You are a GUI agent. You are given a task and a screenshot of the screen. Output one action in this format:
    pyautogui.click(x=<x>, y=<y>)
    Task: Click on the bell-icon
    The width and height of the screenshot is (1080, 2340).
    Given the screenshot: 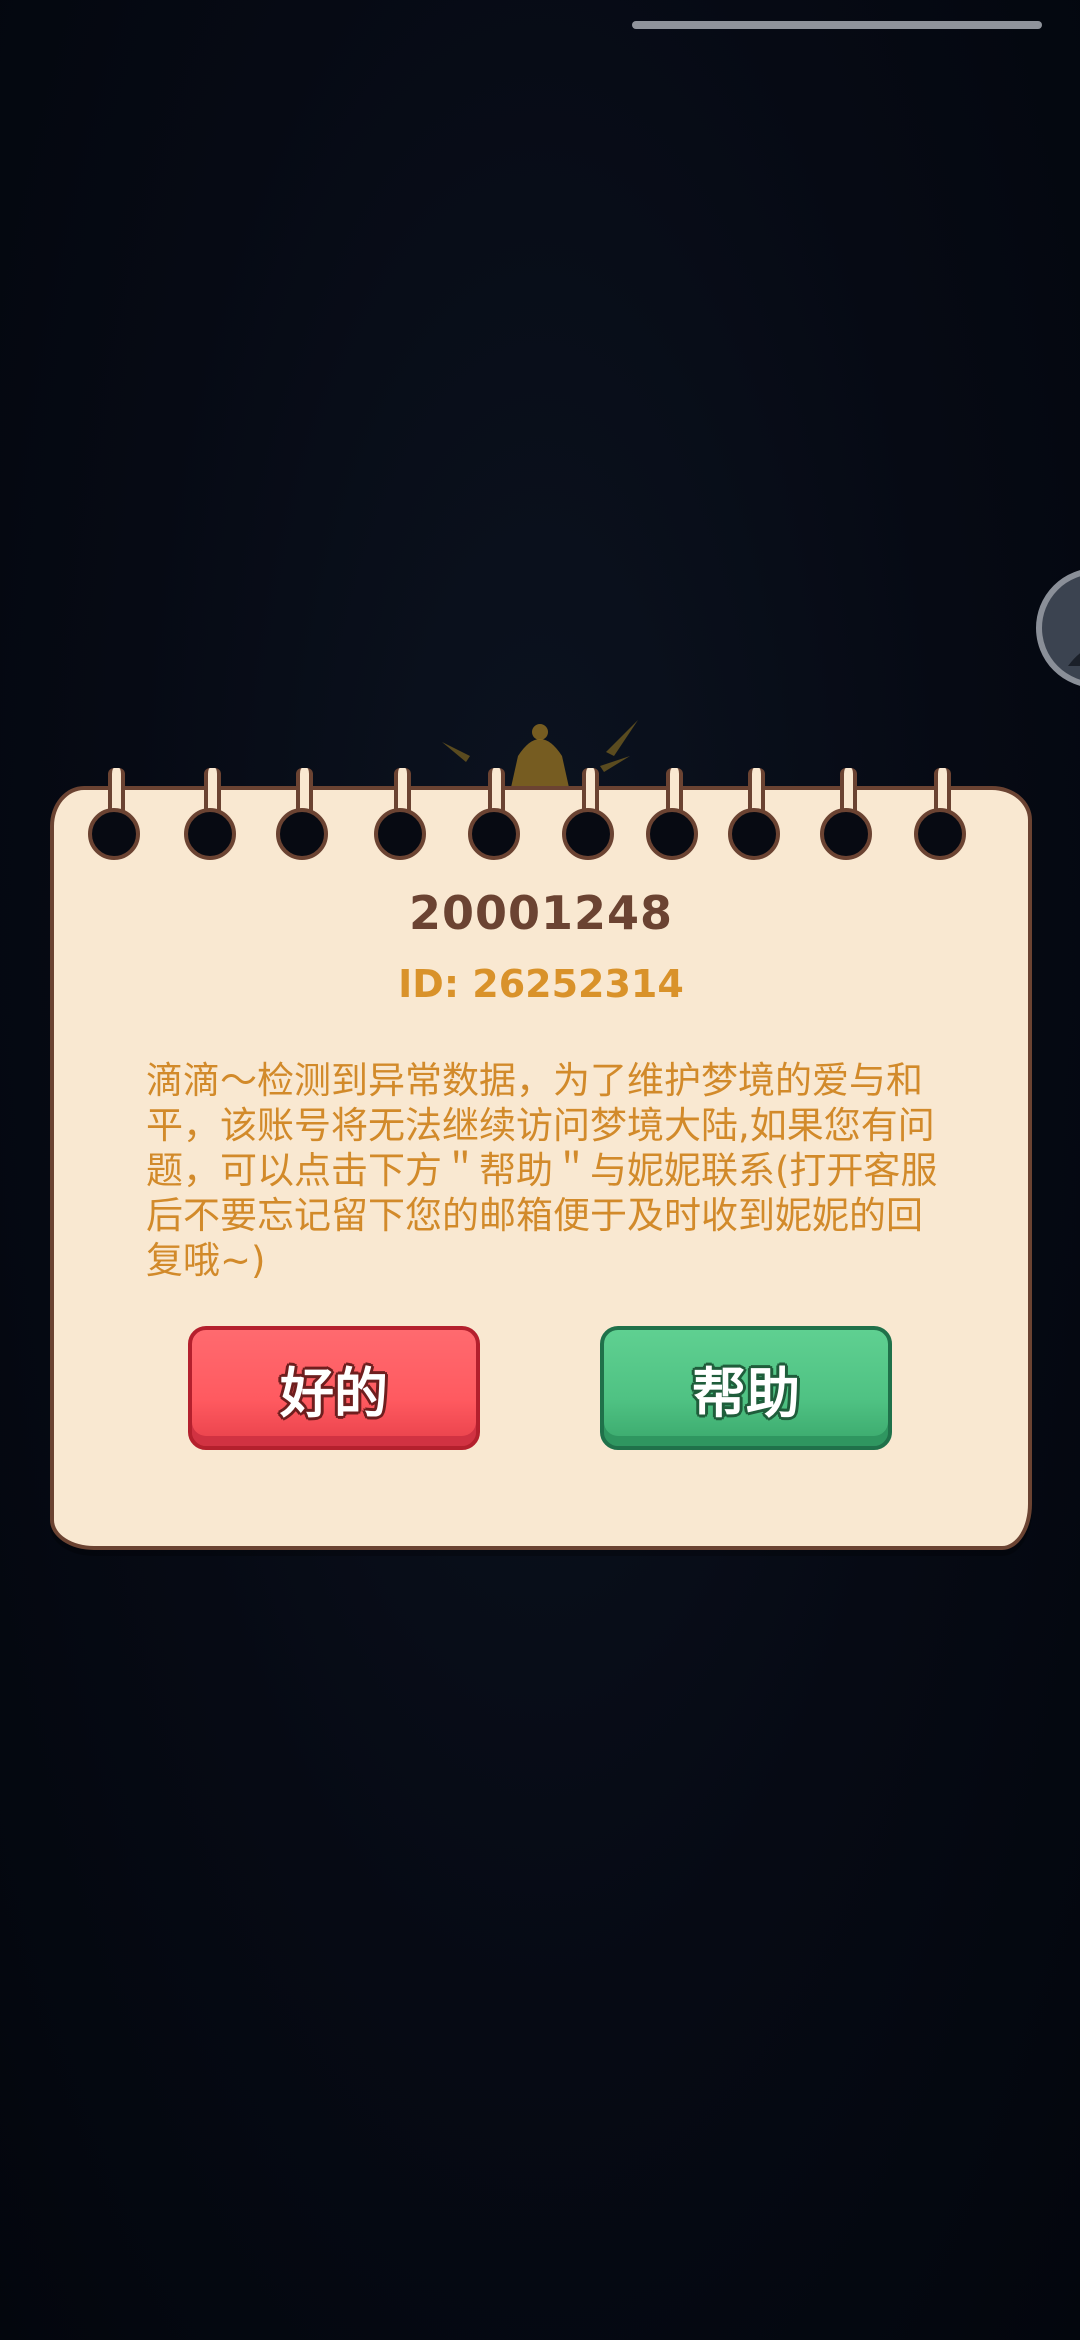 What is the action you would take?
    pyautogui.click(x=540, y=756)
    